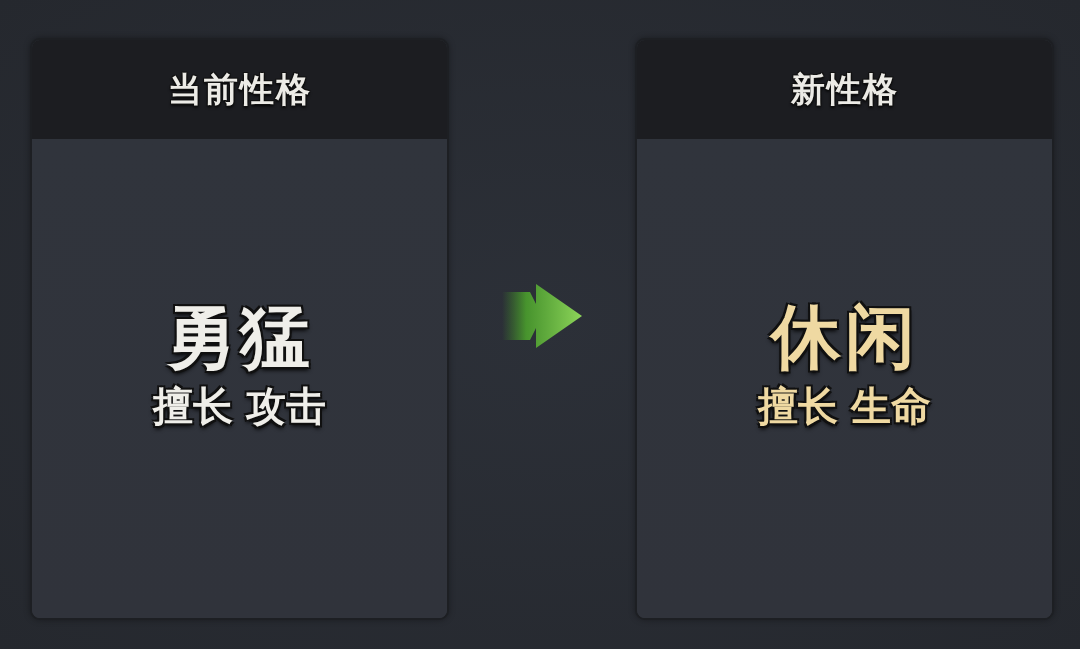 This screenshot has width=1080, height=649. What do you see at coordinates (542, 316) in the screenshot?
I see `arrow-icon` at bounding box center [542, 316].